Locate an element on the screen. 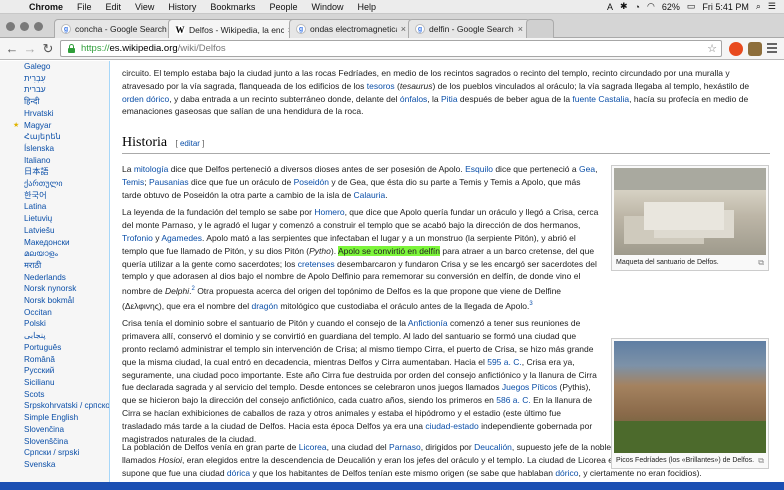 The height and width of the screenshot is (490, 784). link-586-ac: 586 a. C. is located at coordinates (513, 400).